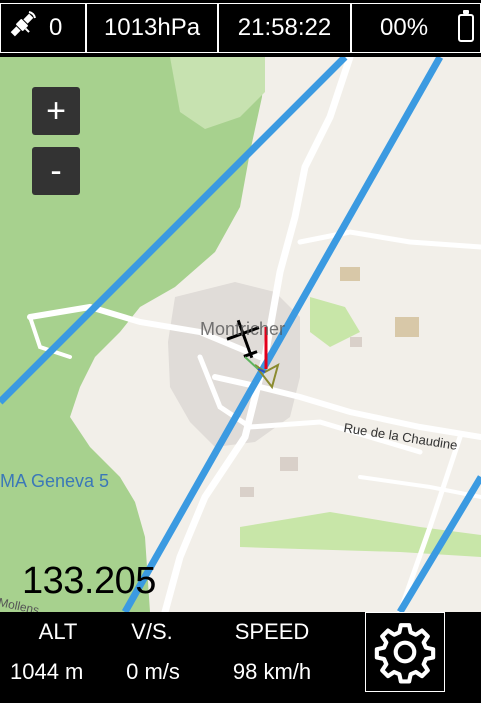  I want to click on gps-status: 0, so click(43, 28).